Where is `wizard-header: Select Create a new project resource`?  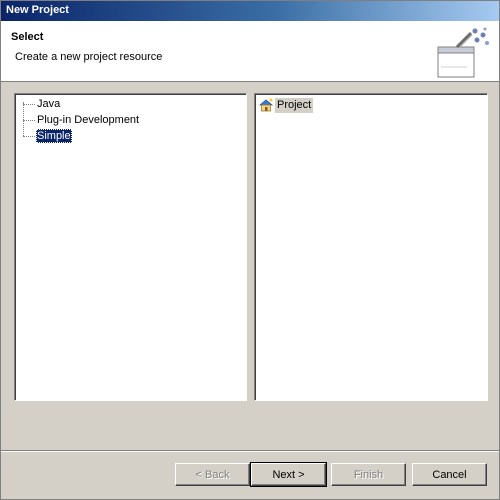 wizard-header: Select Create a new project resource is located at coordinates (250, 51).